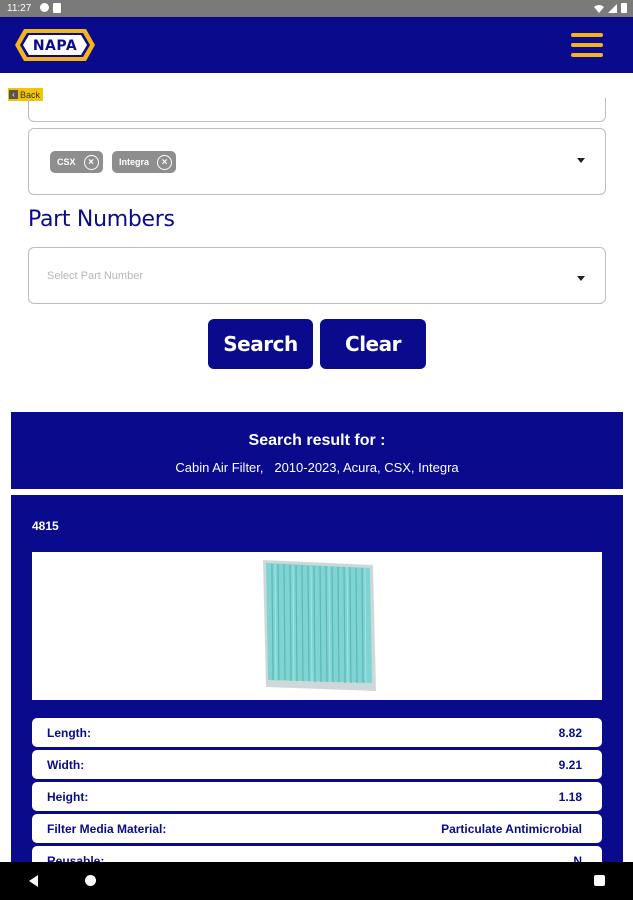 The height and width of the screenshot is (900, 633). I want to click on spec-row-length: Length: 8.82, so click(317, 732).